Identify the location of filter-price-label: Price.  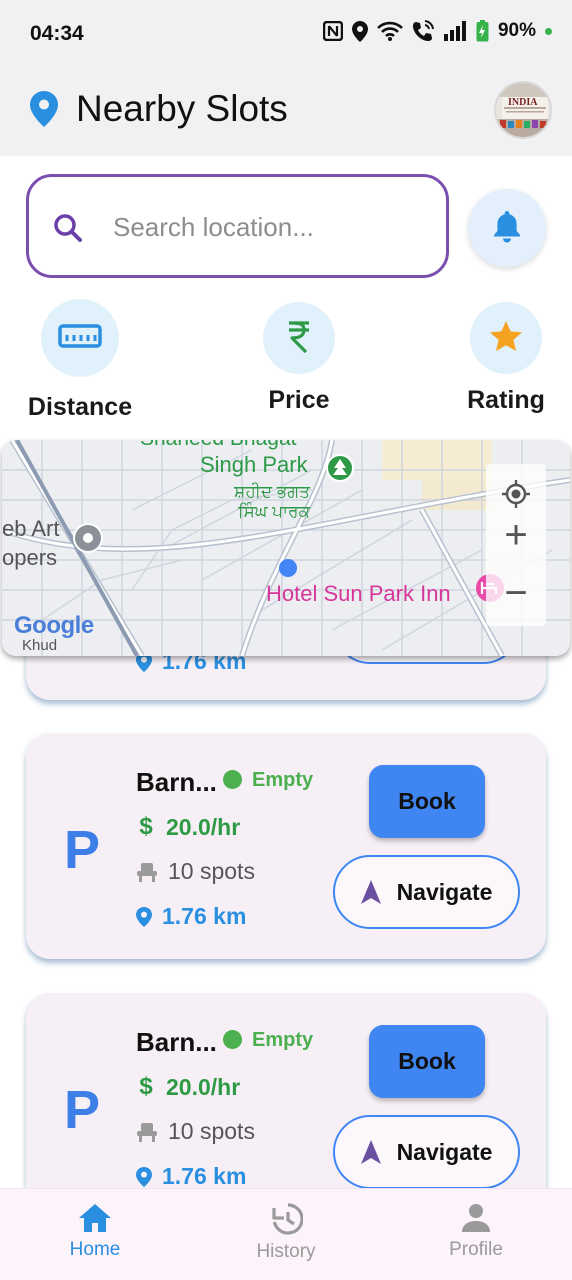
(299, 400).